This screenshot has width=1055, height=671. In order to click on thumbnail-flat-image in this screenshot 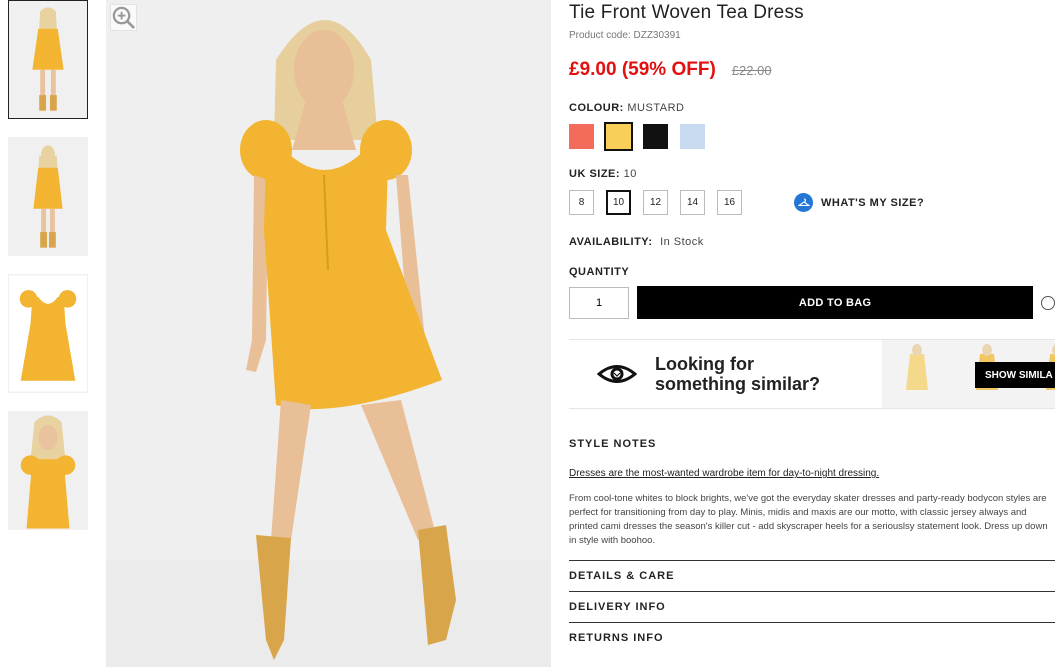, I will do `click(48, 333)`.